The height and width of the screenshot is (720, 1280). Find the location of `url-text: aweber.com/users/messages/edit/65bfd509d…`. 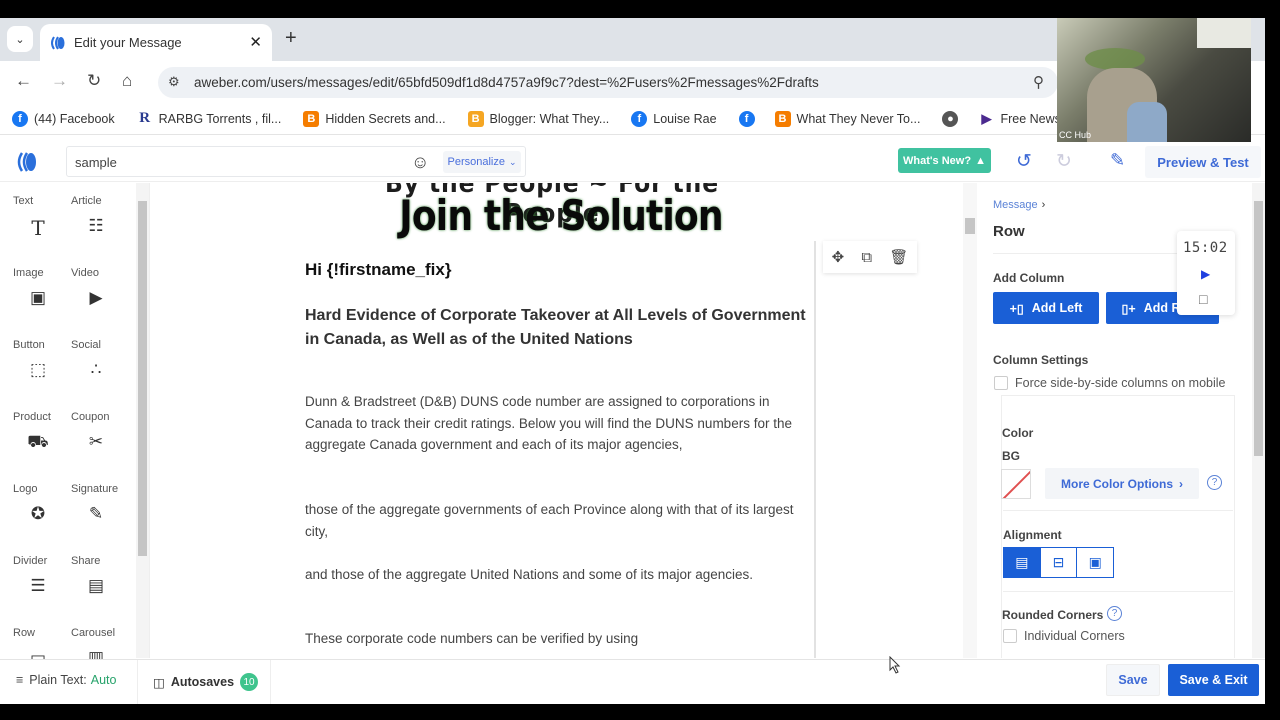

url-text: aweber.com/users/messages/edit/65bfd509d… is located at coordinates (506, 82).